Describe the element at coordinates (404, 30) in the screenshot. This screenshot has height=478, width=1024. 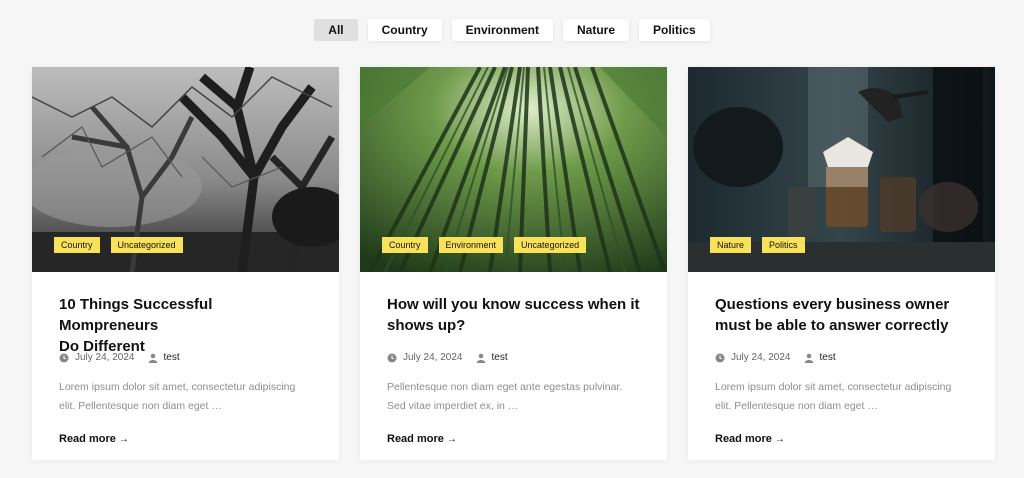
I see `filter-country-button: Country` at that location.